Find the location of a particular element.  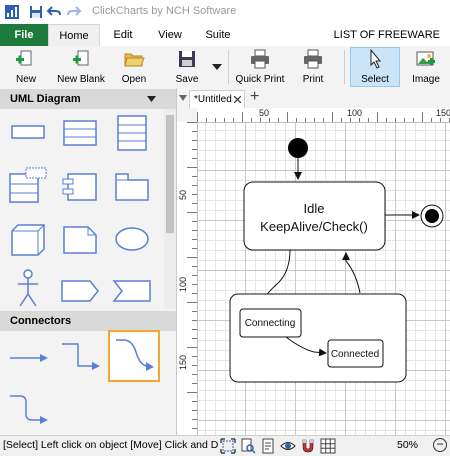

uml-actor-shape is located at coordinates (28, 288).